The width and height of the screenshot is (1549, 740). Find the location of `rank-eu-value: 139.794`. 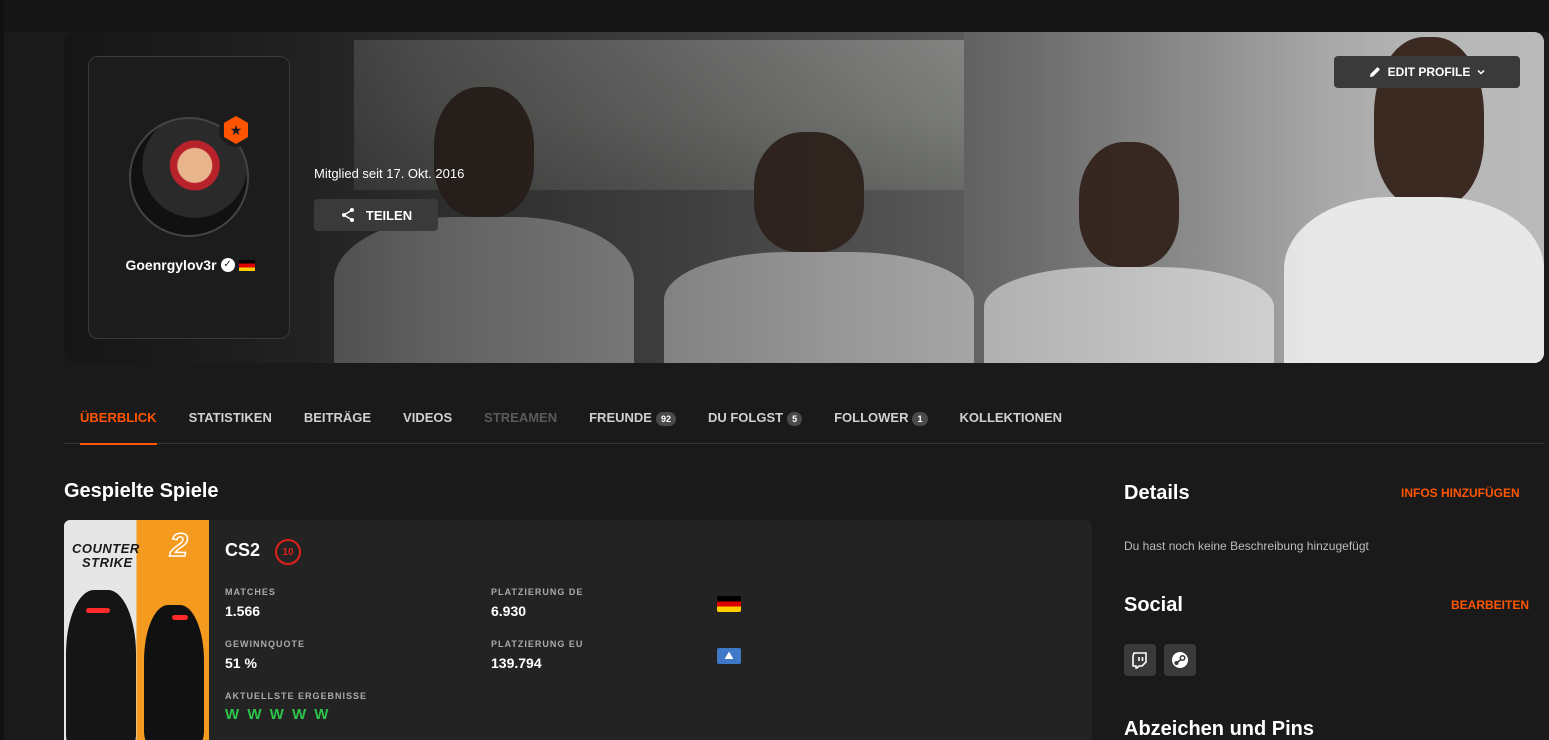

rank-eu-value: 139.794 is located at coordinates (516, 663).